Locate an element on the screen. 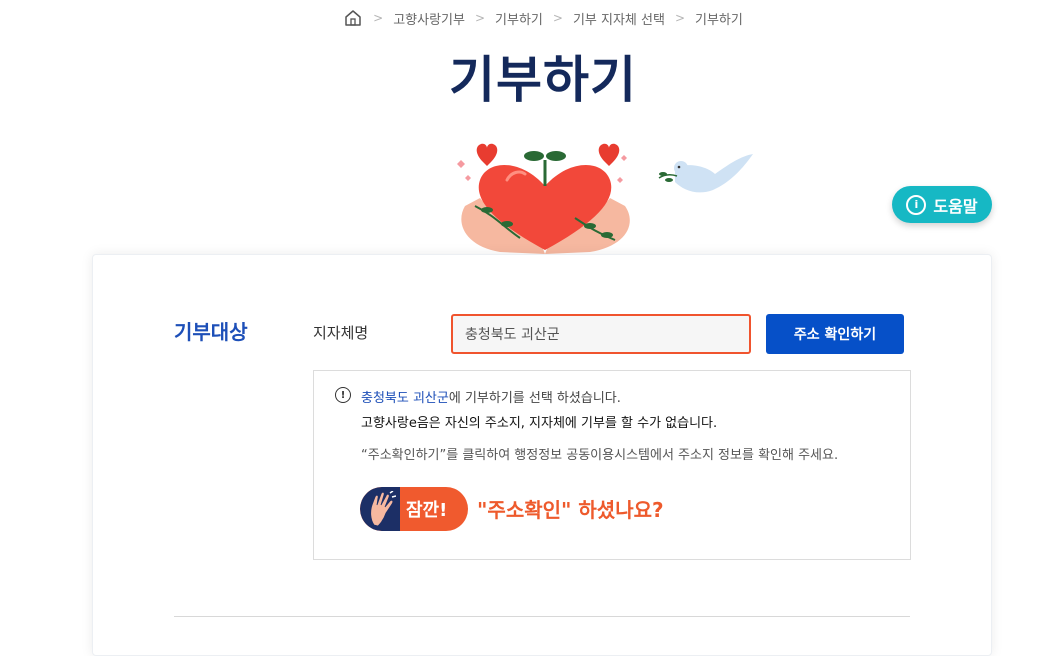 This screenshot has width=1038, height=656. notice-line-restriction: 고향사랑e음은 자신의 주소지, 지자체에 기부를 할 수가 없습니다. is located at coordinates (539, 423).